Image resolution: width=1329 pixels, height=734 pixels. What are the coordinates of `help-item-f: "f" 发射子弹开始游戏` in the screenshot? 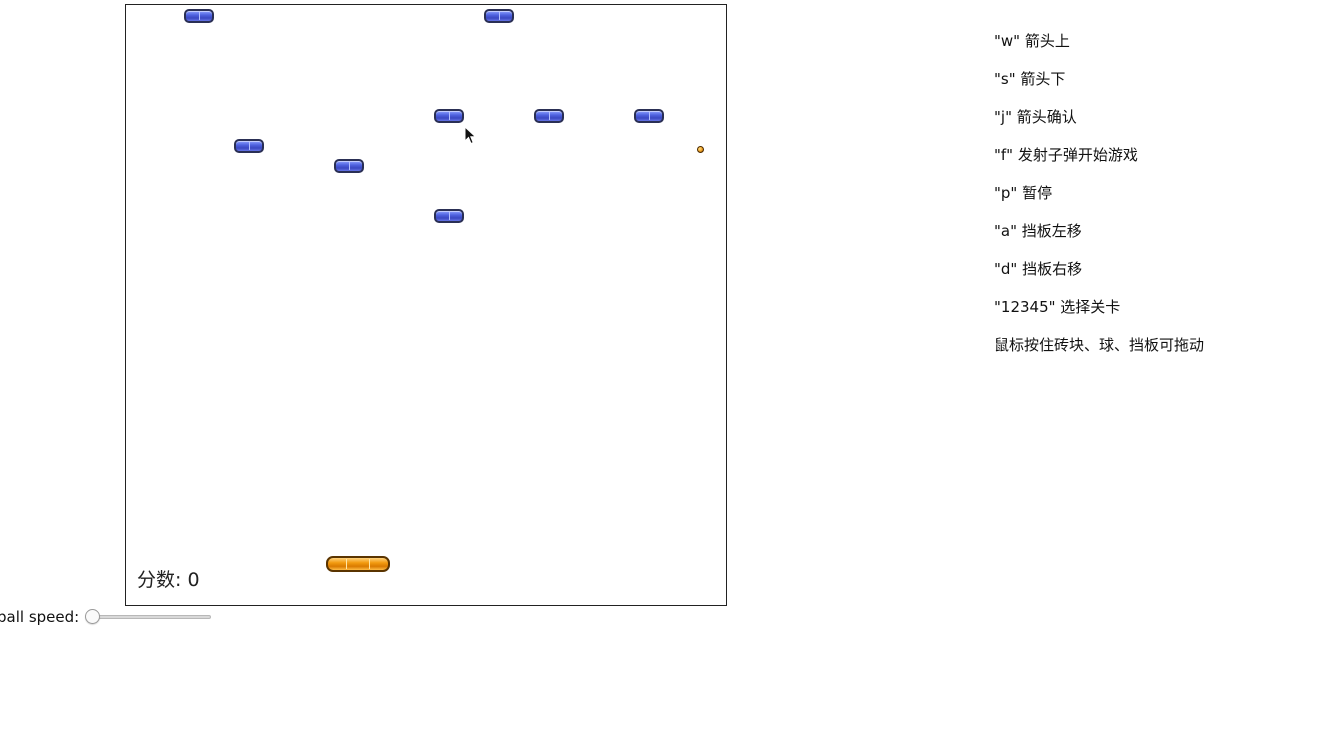 It's located at (1066, 155).